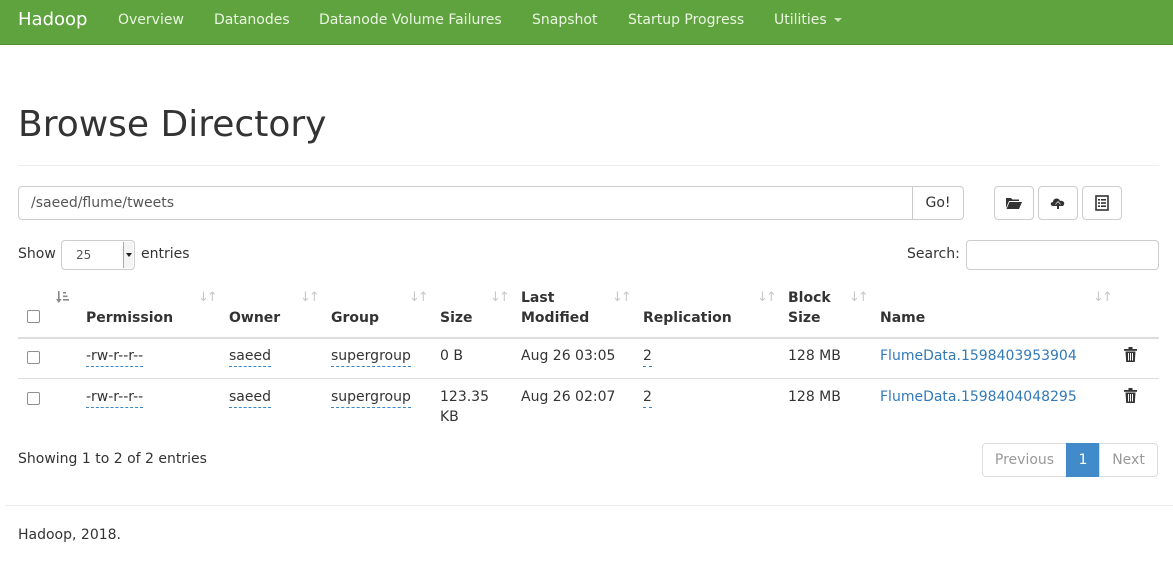  I want to click on page-1-button: 1, so click(1083, 460).